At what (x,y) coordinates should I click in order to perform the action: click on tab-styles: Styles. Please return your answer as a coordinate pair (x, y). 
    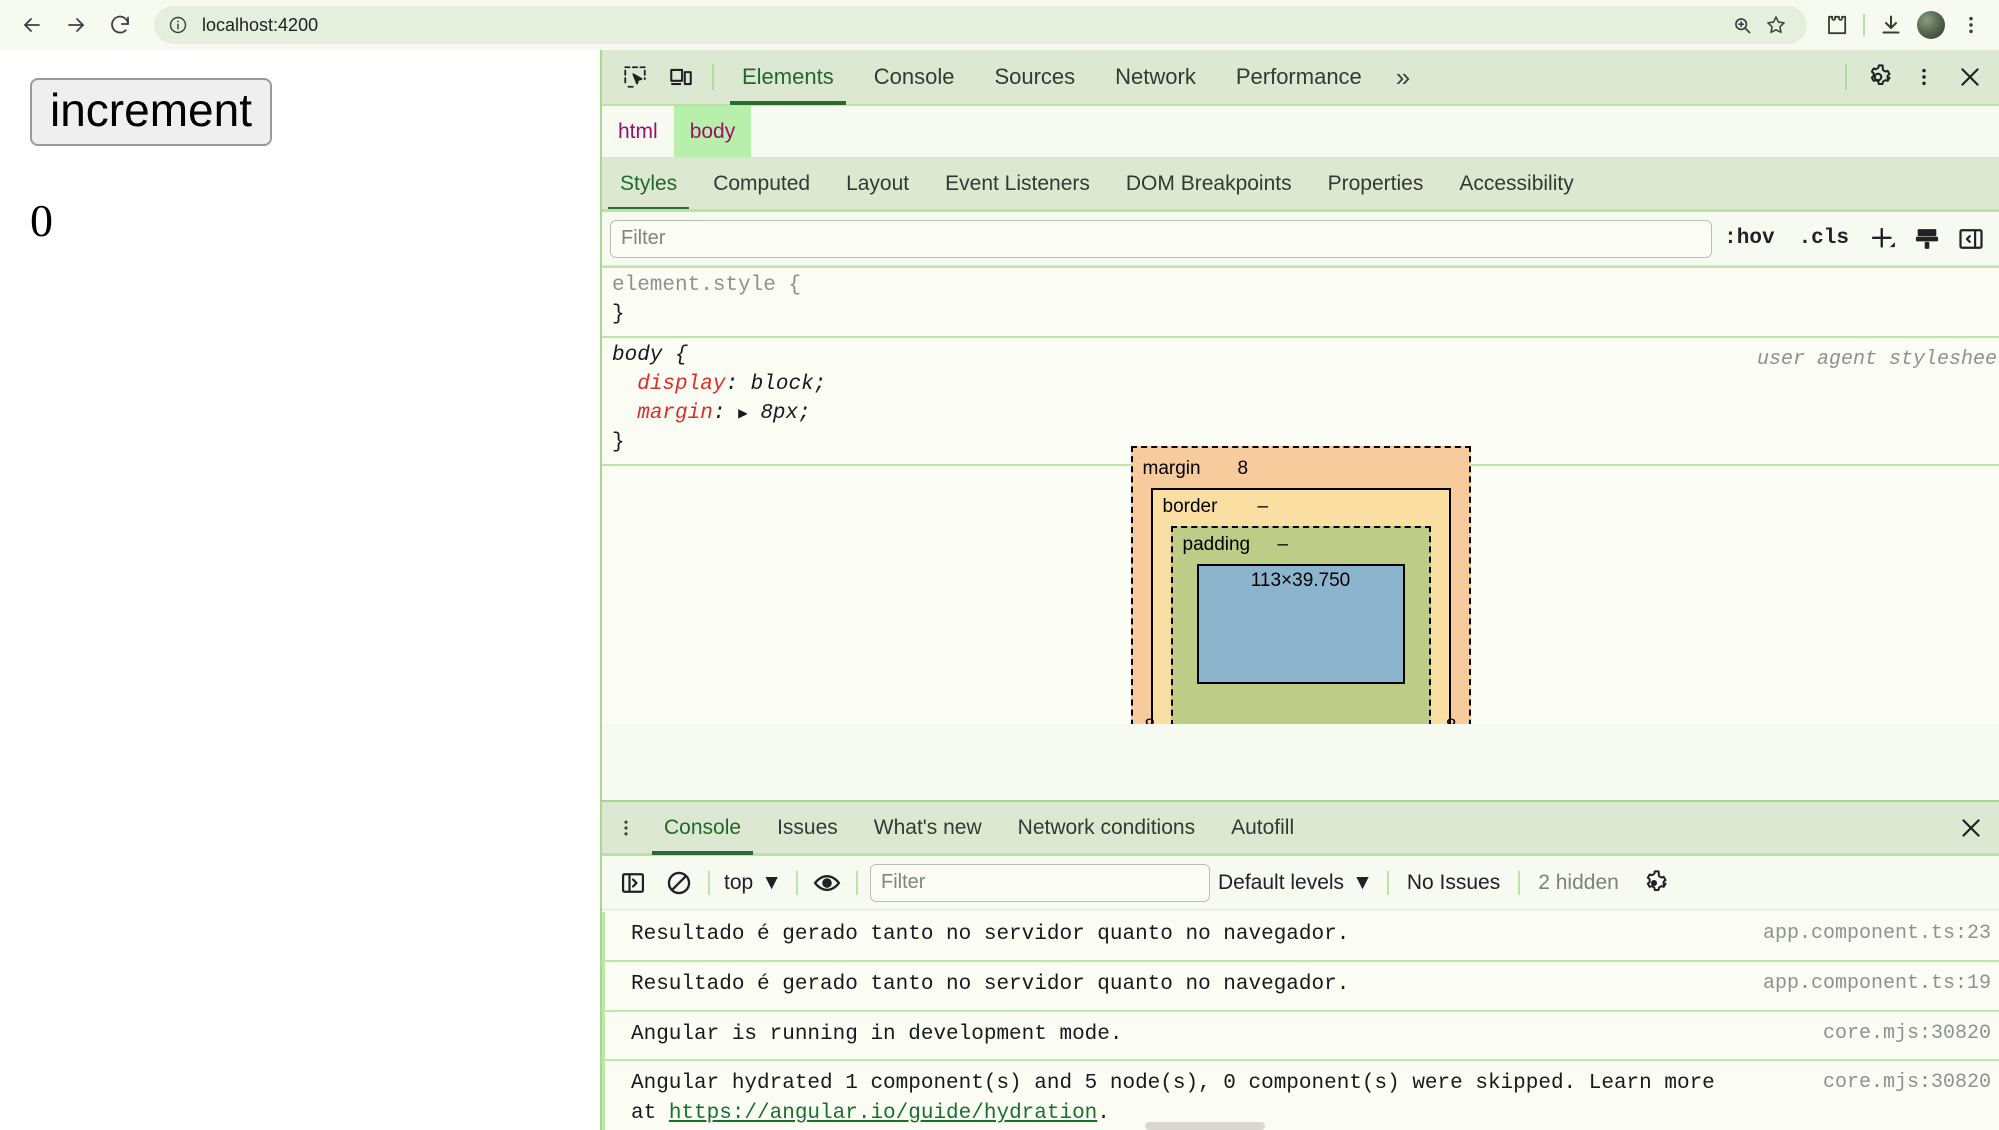
    Looking at the image, I should click on (648, 183).